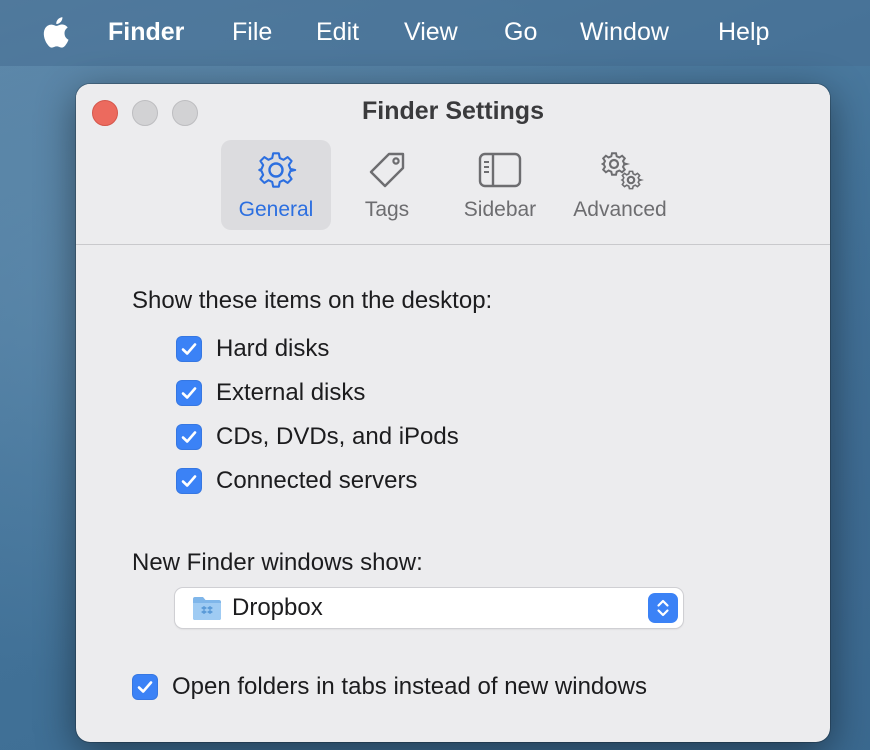  What do you see at coordinates (291, 392) in the screenshot?
I see `external-disks-label: External disks` at bounding box center [291, 392].